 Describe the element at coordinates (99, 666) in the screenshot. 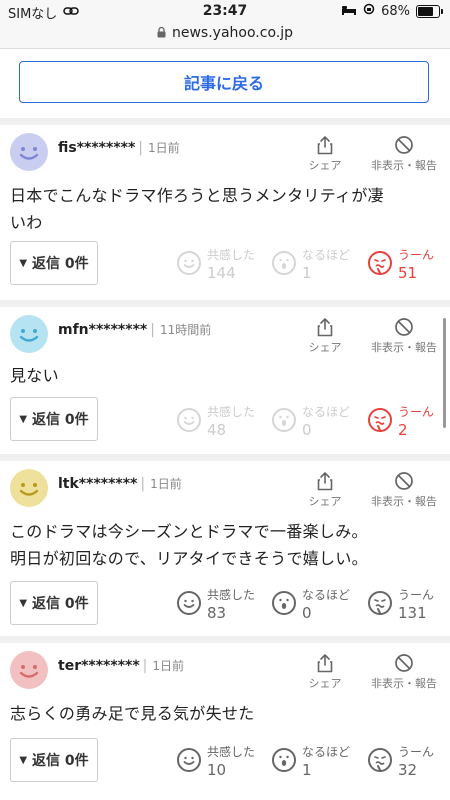

I see `username-text: ter********` at that location.